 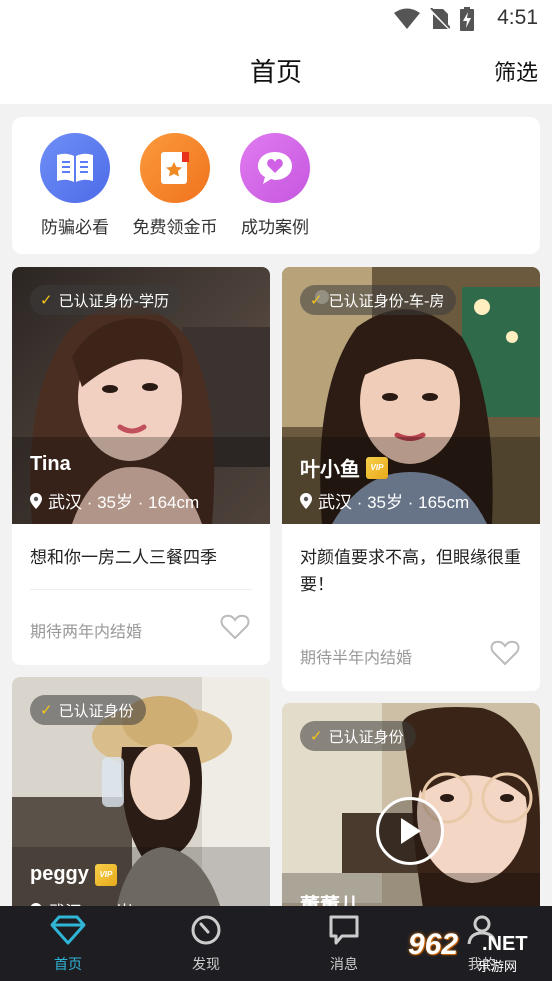 I want to click on watermark-number: 962, so click(x=433, y=944).